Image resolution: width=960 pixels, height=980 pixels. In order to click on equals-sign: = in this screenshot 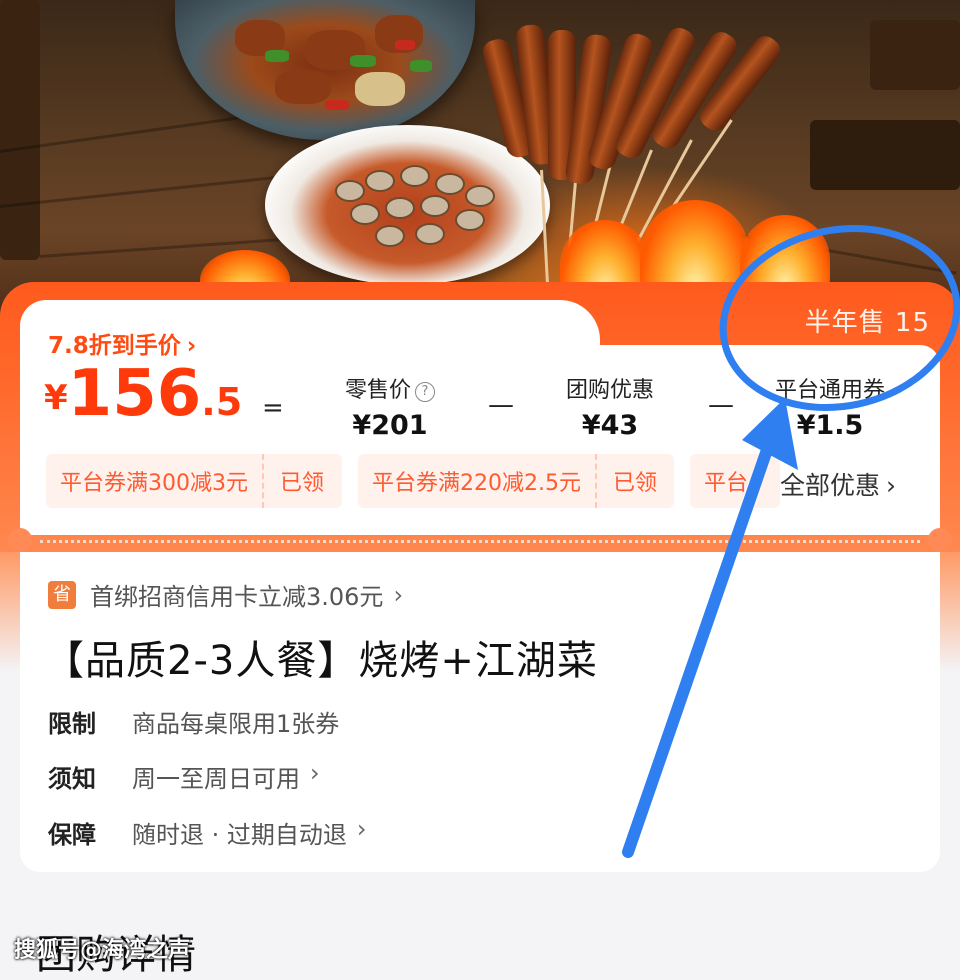, I will do `click(273, 408)`.